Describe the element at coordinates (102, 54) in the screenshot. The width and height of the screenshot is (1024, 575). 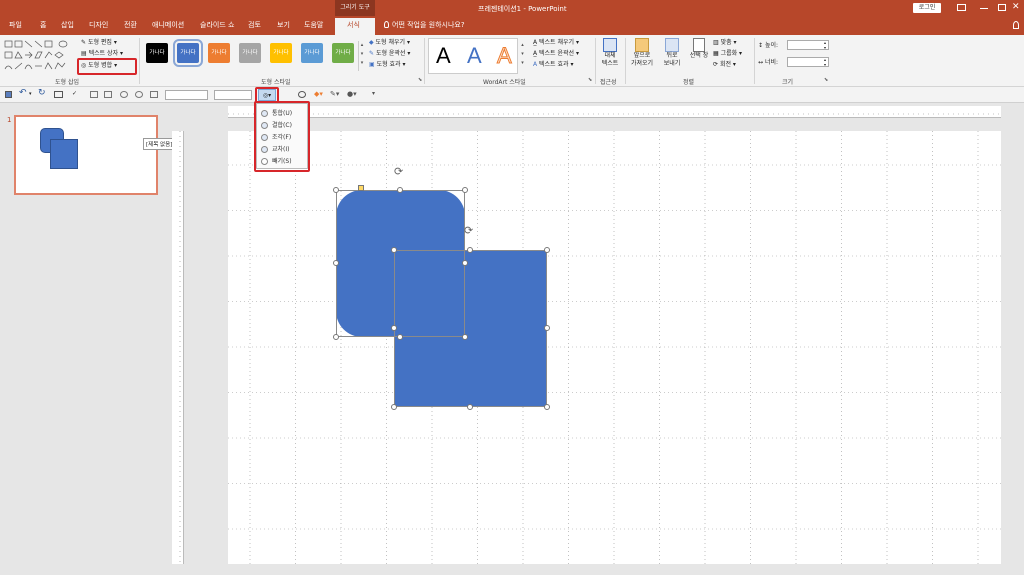
I see `text-box-button: ▤ 텍스트 상자 ▾` at that location.